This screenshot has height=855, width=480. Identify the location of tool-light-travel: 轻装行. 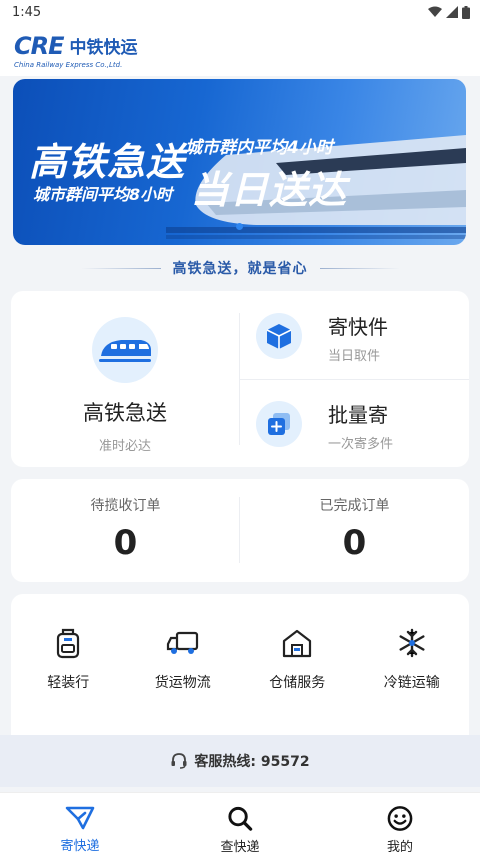
(68, 659).